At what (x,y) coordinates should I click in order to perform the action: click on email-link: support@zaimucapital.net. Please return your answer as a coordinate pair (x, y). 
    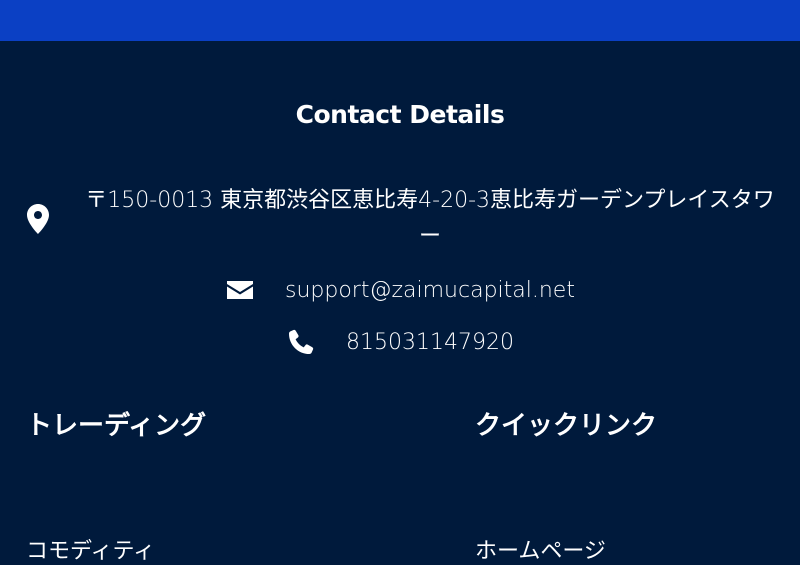
    Looking at the image, I should click on (430, 290).